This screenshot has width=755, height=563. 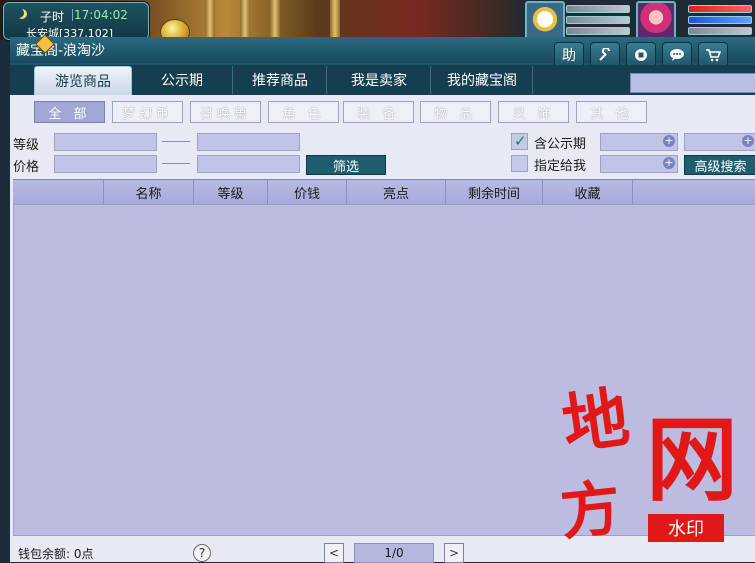 I want to click on pet-mp-bar, so click(x=598, y=20).